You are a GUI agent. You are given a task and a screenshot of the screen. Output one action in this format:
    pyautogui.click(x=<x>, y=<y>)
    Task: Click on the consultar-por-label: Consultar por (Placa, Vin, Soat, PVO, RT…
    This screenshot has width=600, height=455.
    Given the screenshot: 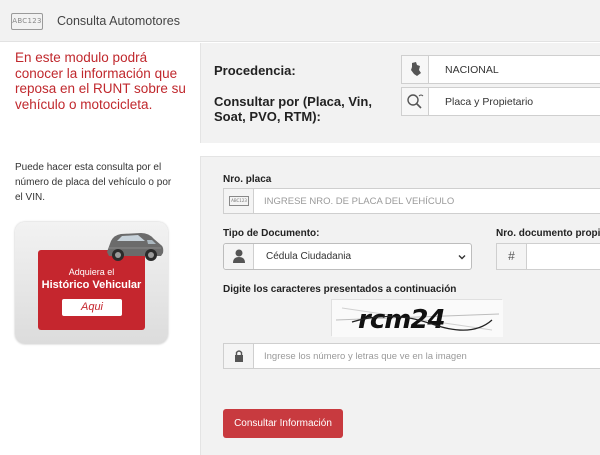 What is the action you would take?
    pyautogui.click(x=293, y=109)
    